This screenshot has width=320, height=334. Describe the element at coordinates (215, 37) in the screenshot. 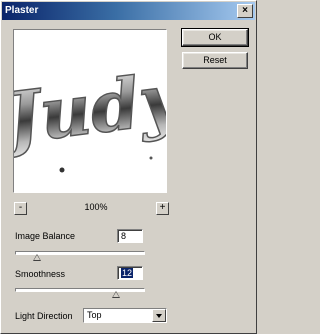

I see `ok-button: OK` at that location.